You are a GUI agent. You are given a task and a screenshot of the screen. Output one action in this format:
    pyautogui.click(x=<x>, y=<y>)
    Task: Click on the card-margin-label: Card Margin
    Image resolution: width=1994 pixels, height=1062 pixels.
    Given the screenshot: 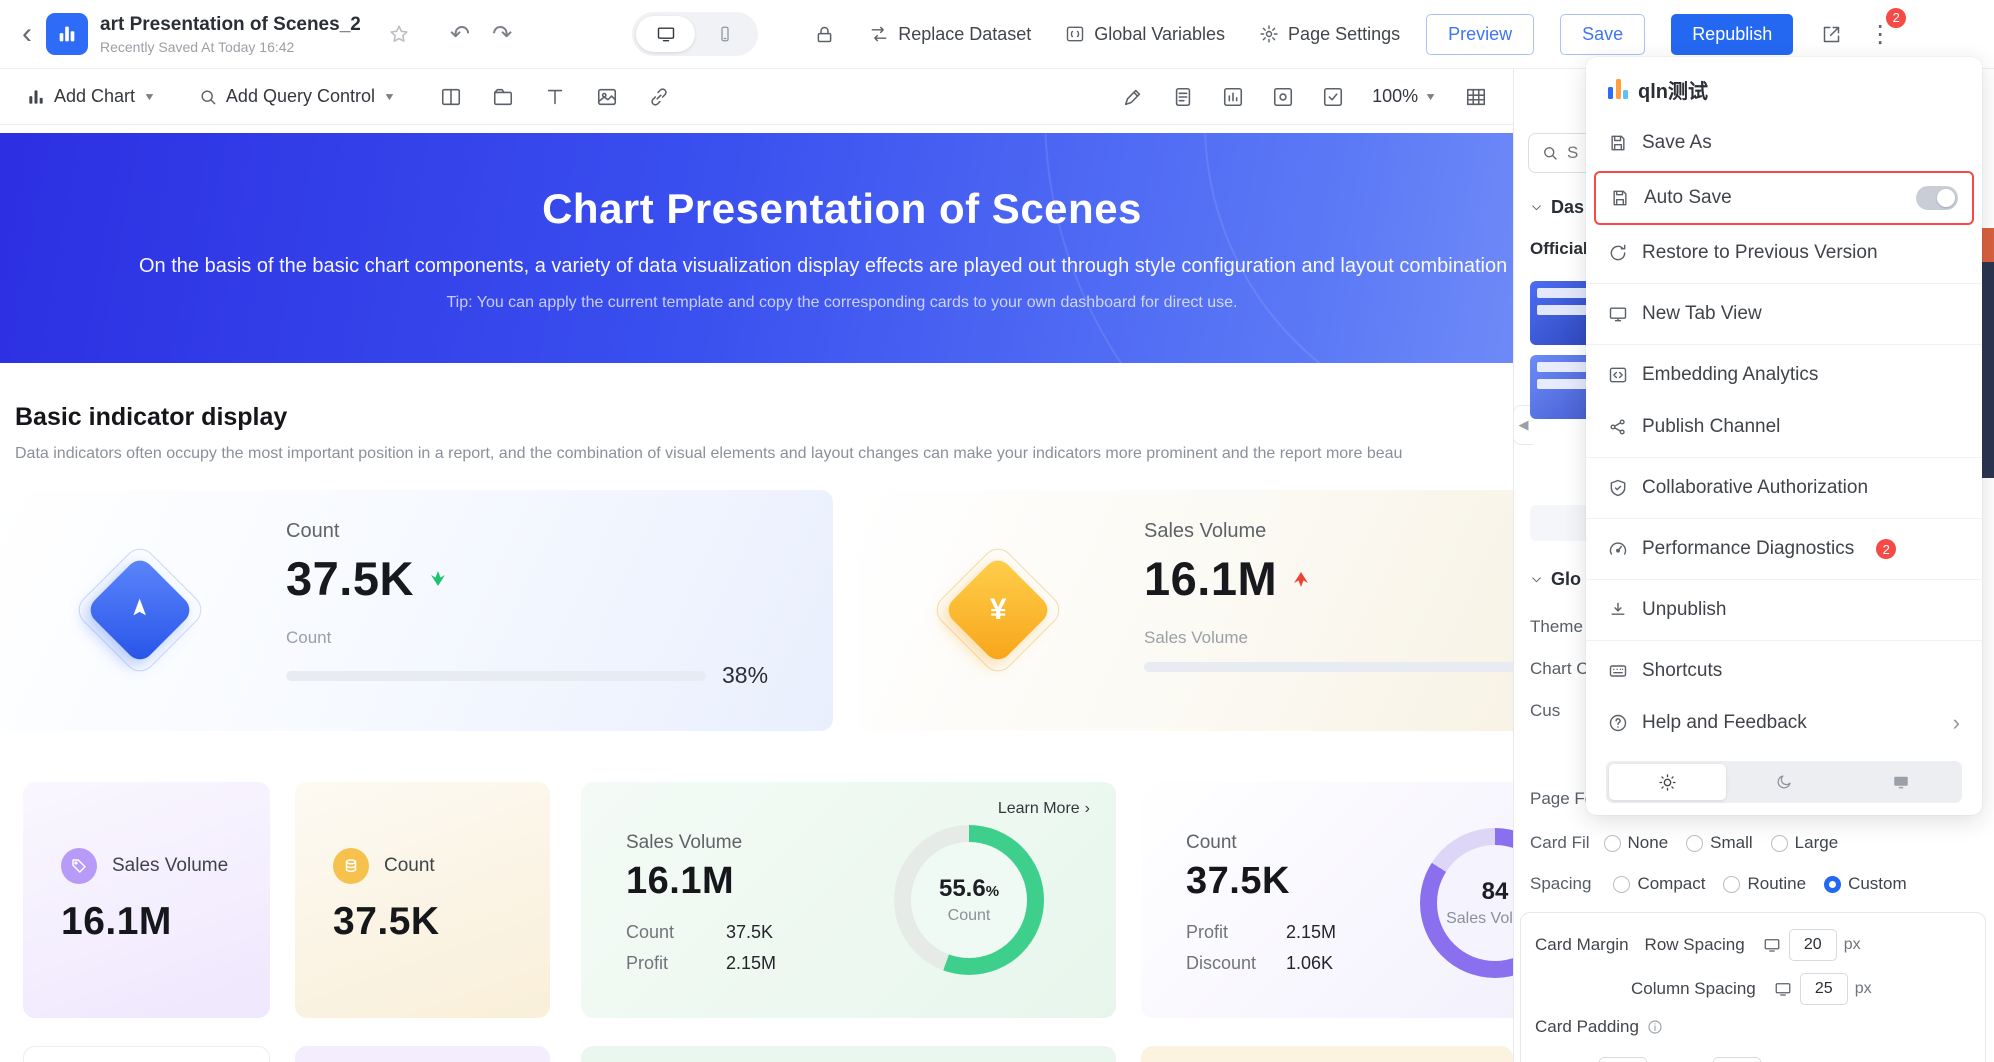 What is the action you would take?
    pyautogui.click(x=1582, y=944)
    